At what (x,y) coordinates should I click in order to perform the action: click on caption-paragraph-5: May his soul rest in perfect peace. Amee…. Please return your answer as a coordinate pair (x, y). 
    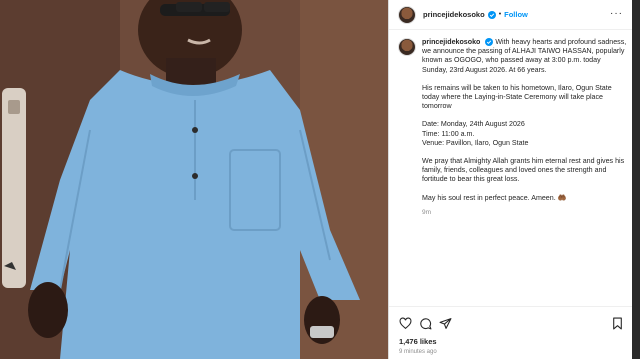
    Looking at the image, I should click on (494, 197).